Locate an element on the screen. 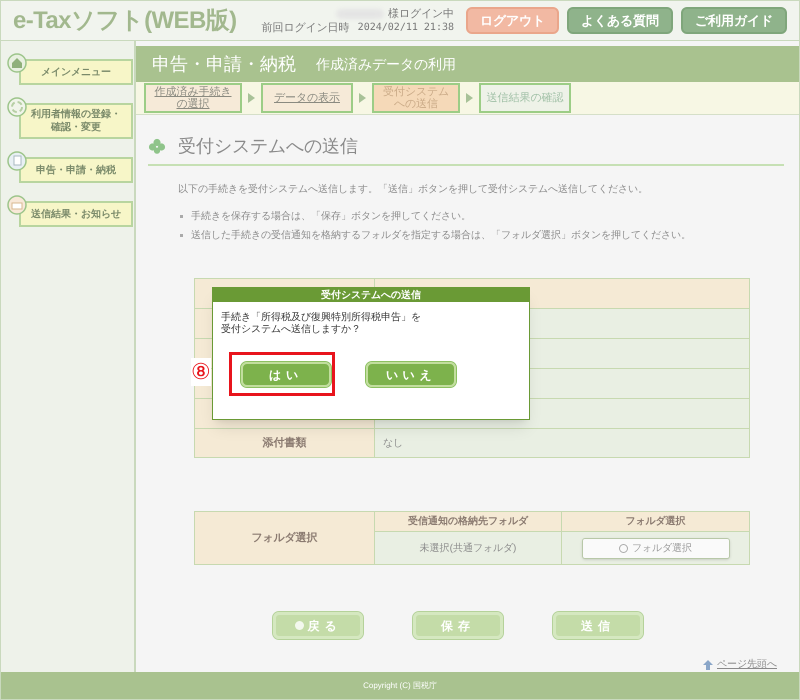 This screenshot has height=700, width=800. envelope-icon is located at coordinates (17, 205).